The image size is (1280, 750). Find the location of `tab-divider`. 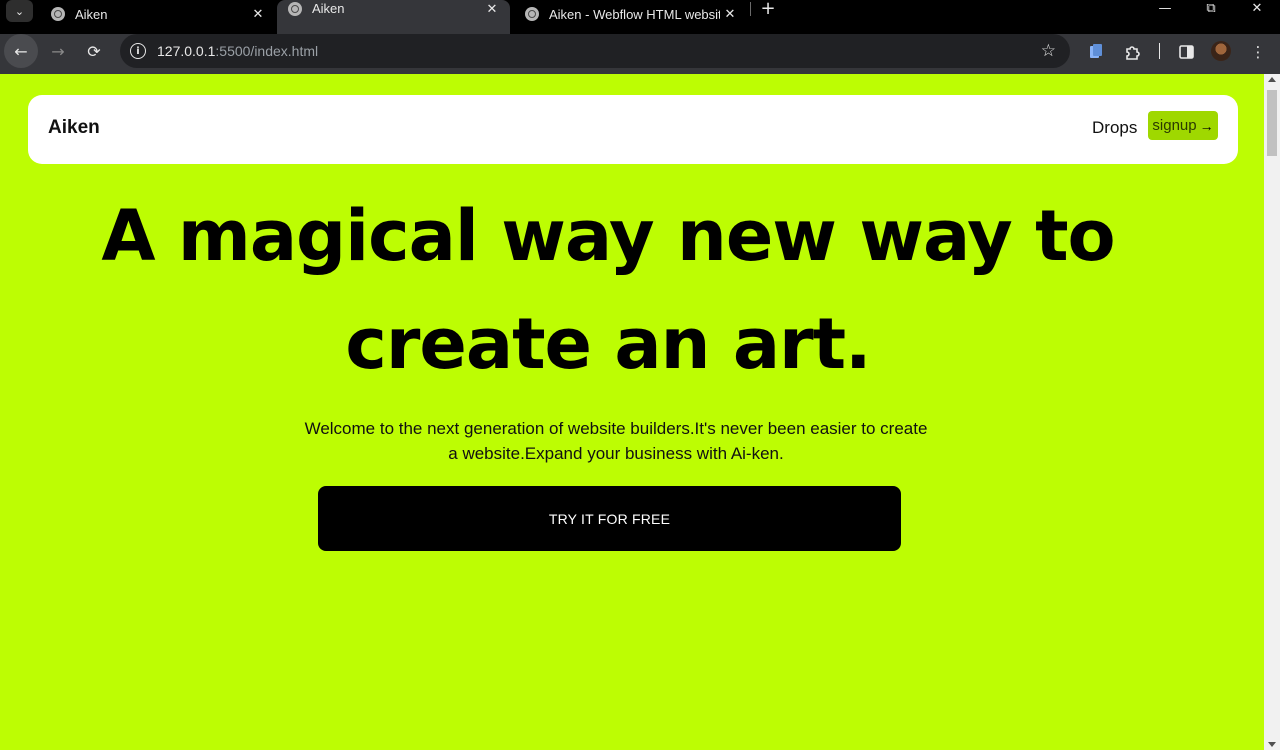

tab-divider is located at coordinates (750, 9).